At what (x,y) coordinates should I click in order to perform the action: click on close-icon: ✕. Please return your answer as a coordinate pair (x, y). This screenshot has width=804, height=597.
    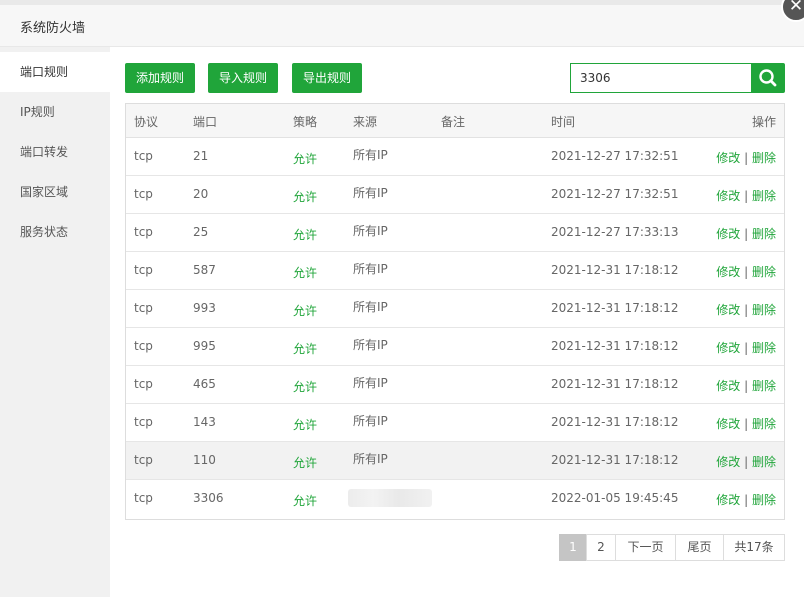
    Looking at the image, I should click on (796, 8).